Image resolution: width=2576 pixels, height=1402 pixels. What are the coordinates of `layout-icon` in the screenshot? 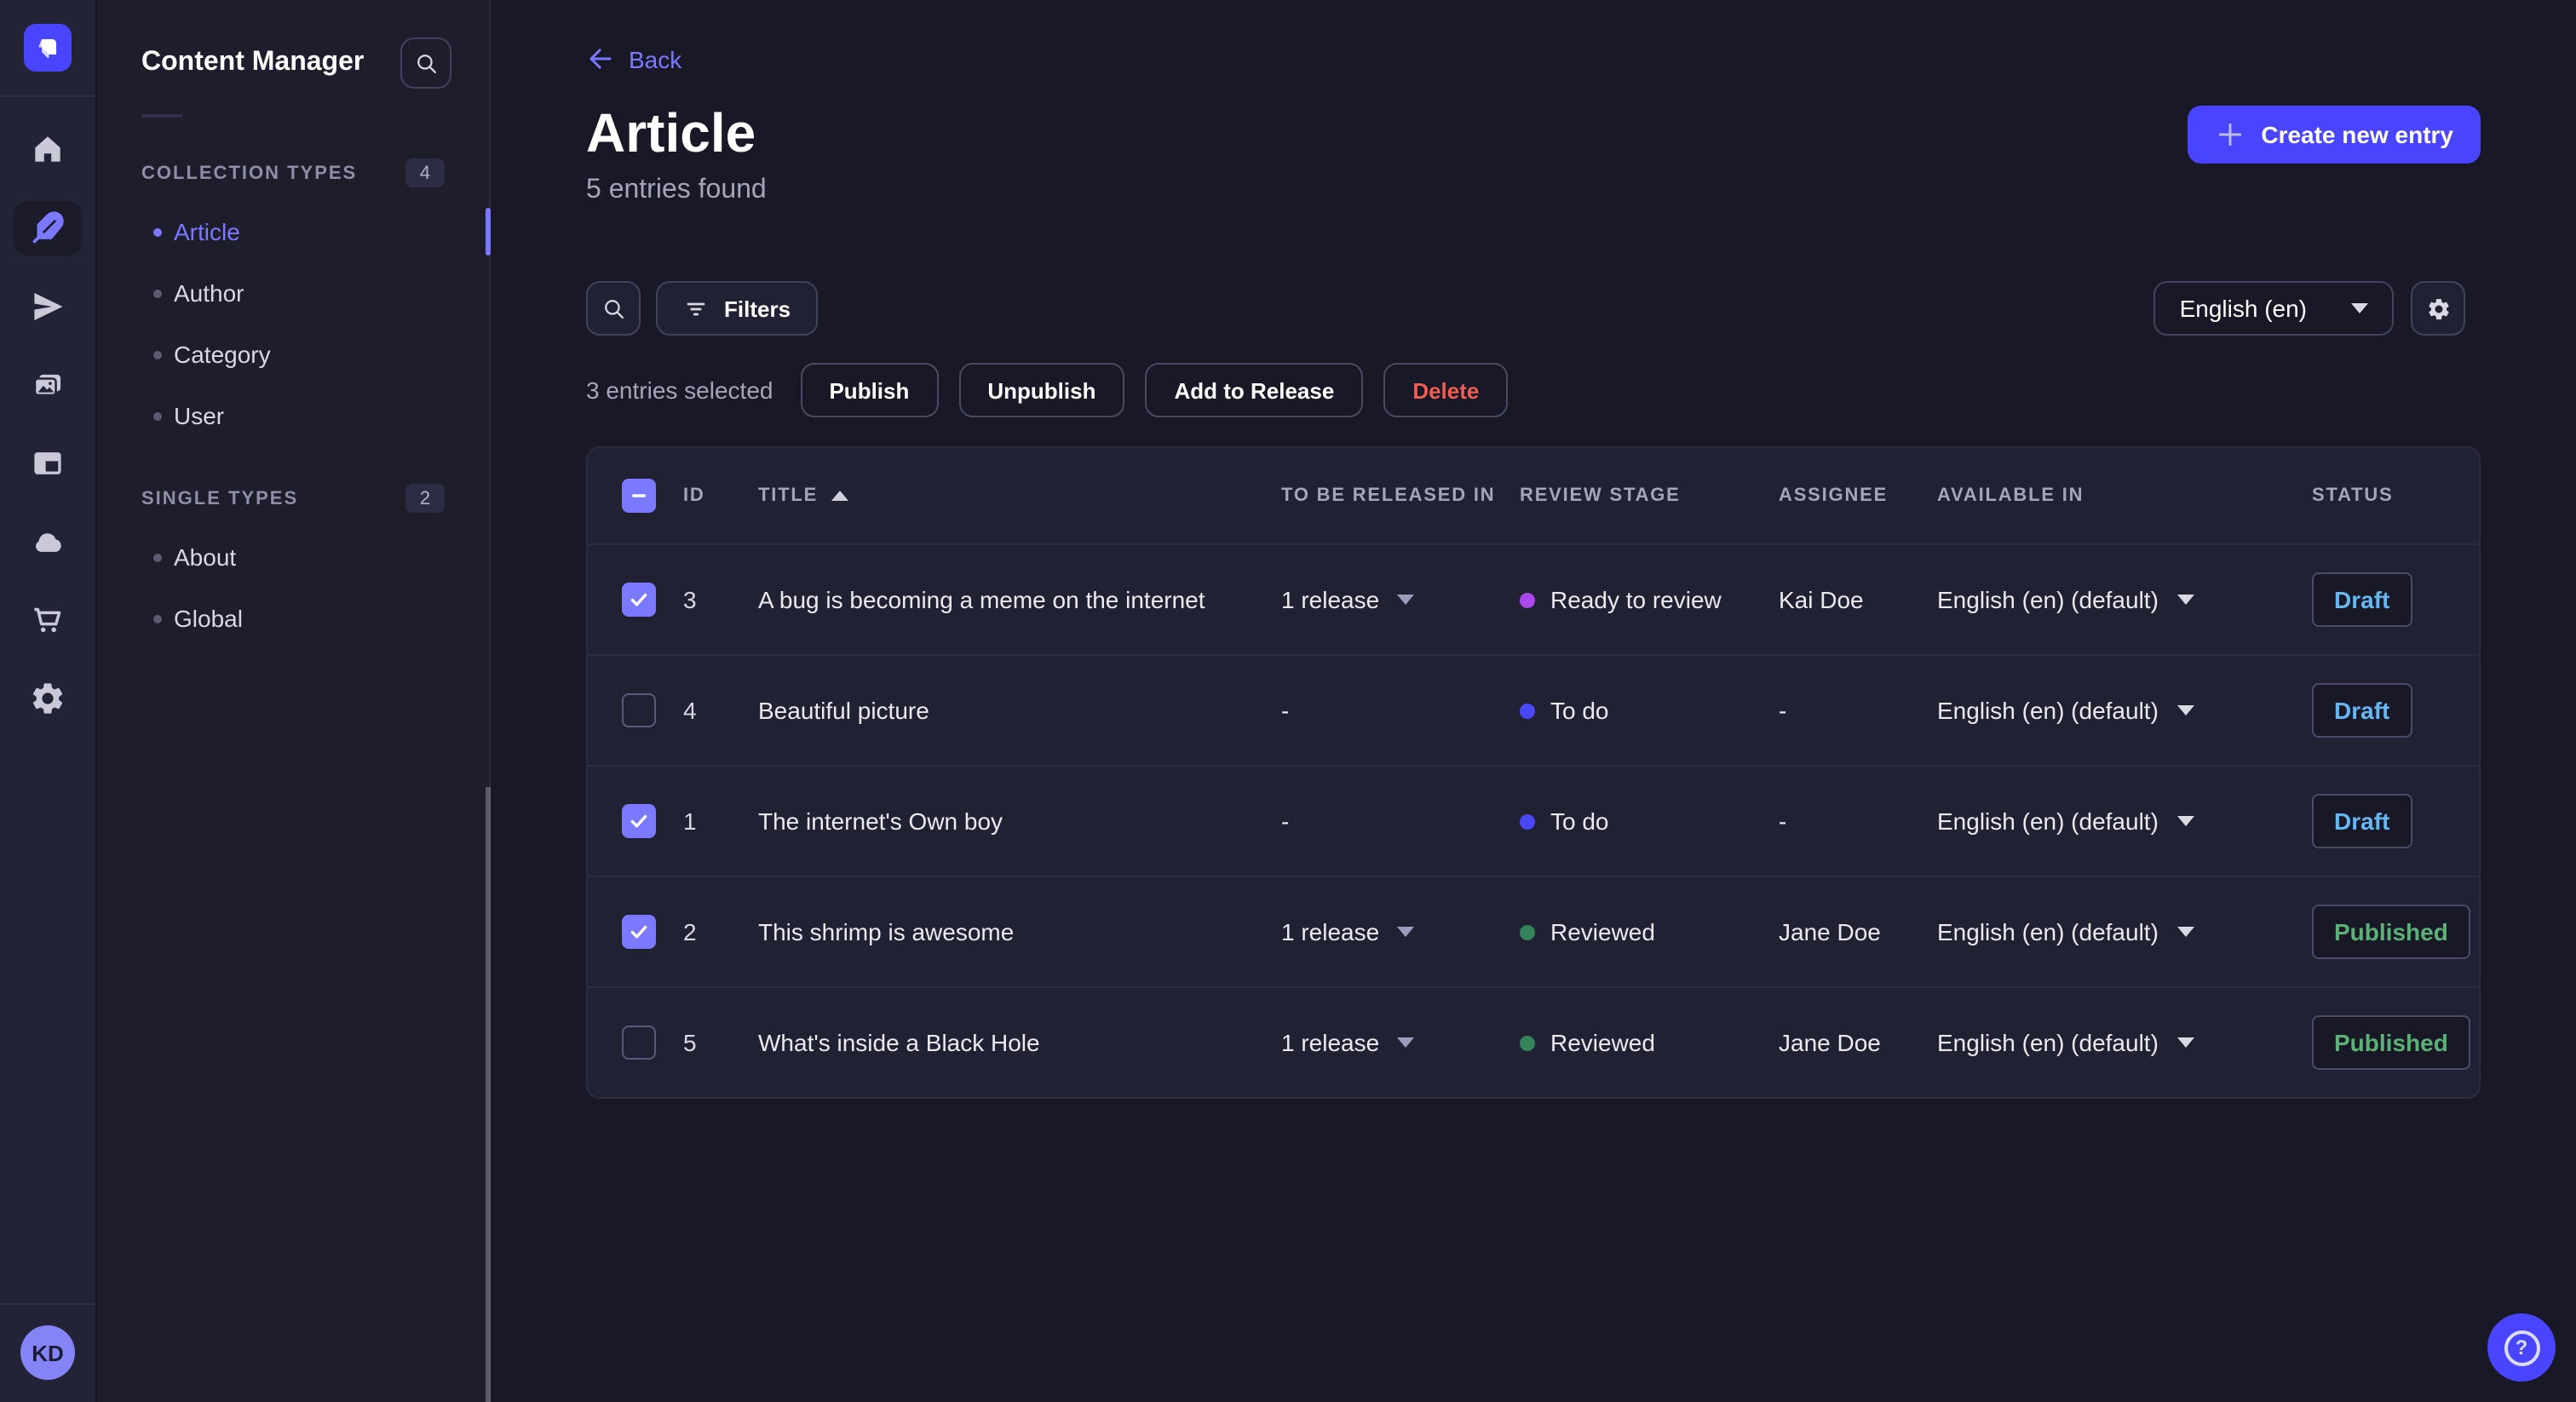 It's located at (48, 463).